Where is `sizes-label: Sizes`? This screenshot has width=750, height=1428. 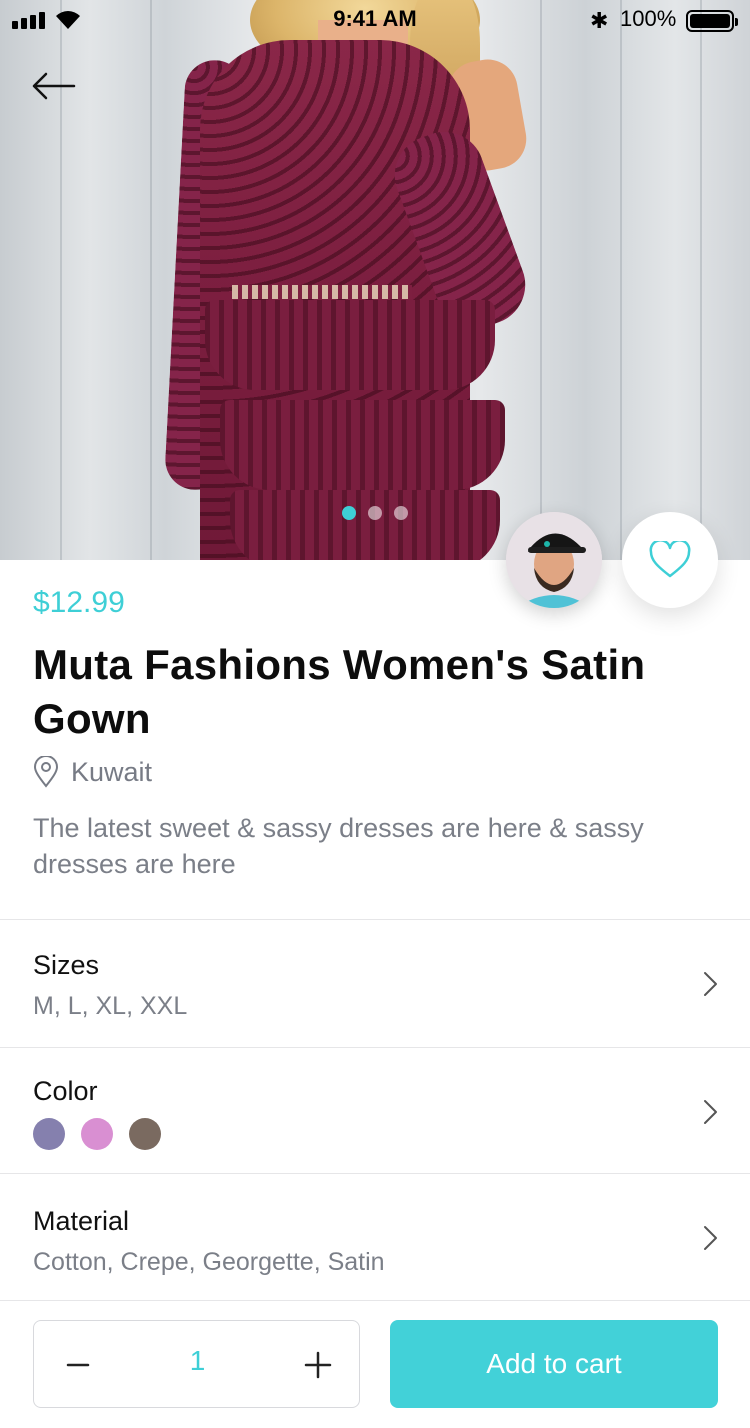
sizes-label: Sizes is located at coordinates (66, 965).